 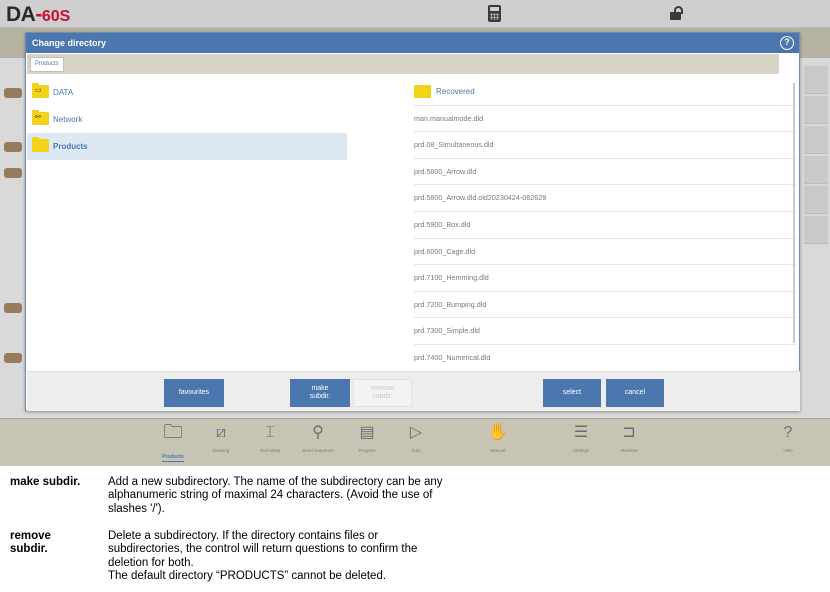 I want to click on tab-bend-sequence: ⚲ Bend sequence, so click(x=318, y=443).